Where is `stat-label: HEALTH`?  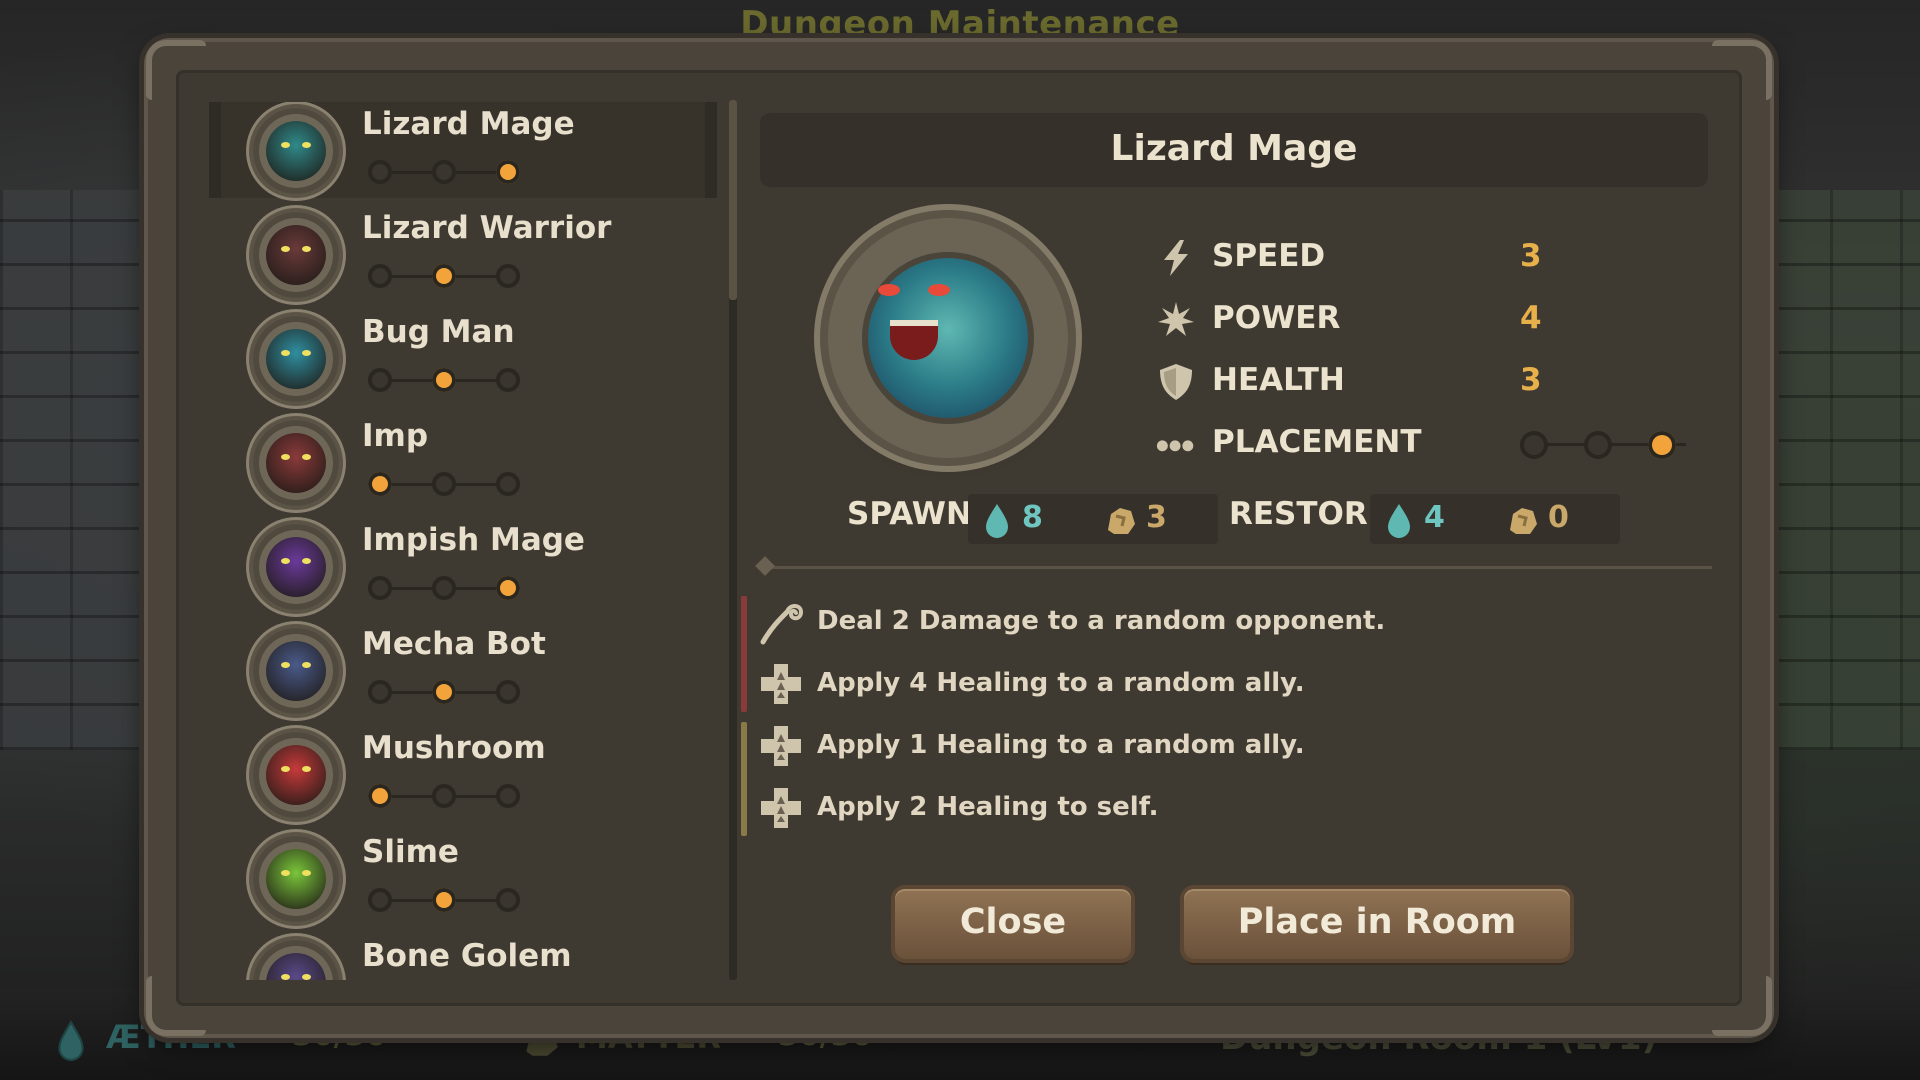
stat-label: HEALTH is located at coordinates (1278, 380).